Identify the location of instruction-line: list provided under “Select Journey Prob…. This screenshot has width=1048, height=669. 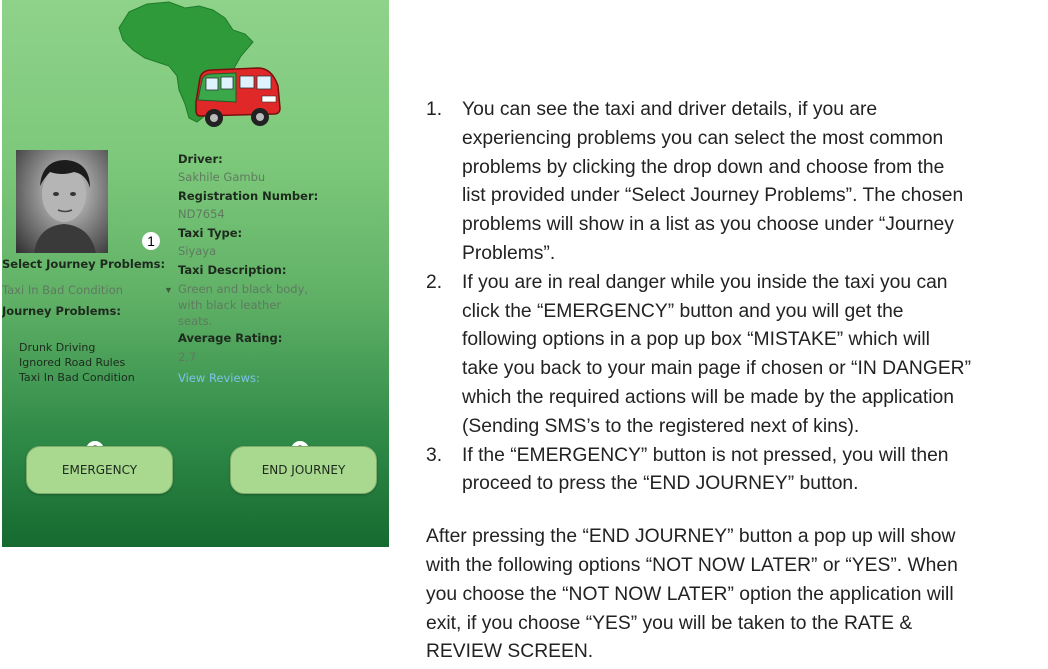
(713, 196).